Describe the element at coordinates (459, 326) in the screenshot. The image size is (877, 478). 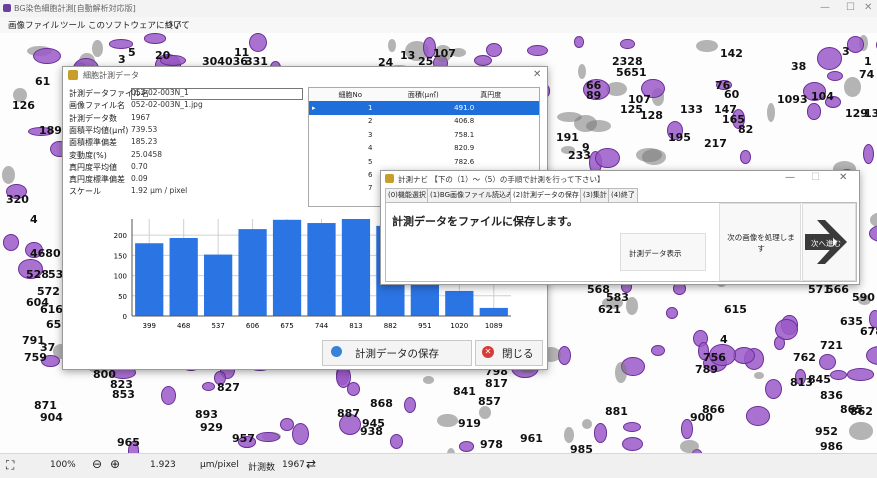
I see `x-tick-label: 1020` at that location.